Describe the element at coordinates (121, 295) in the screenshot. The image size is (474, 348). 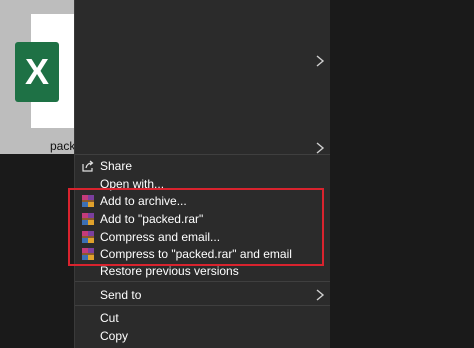
I see `menu-item-label: Send to` at that location.